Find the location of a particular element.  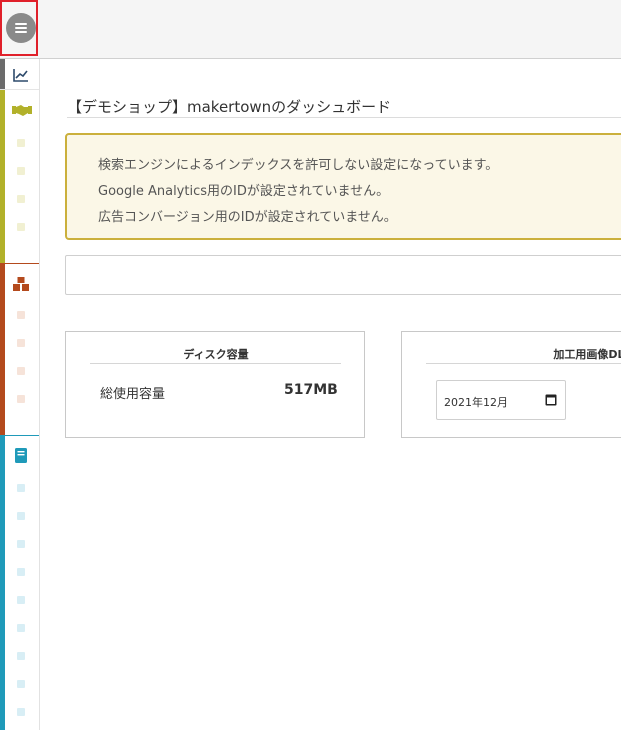

card-title: 加工用画像DL数 is located at coordinates (587, 354).